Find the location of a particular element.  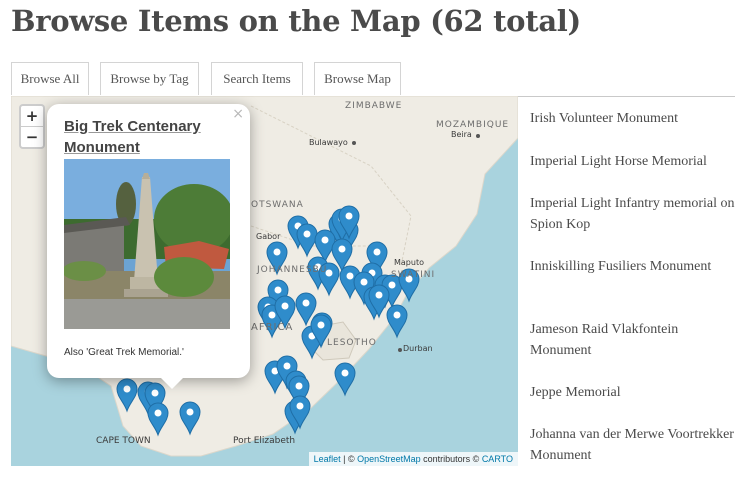

tab-browse-map: Browse Map is located at coordinates (357, 78).